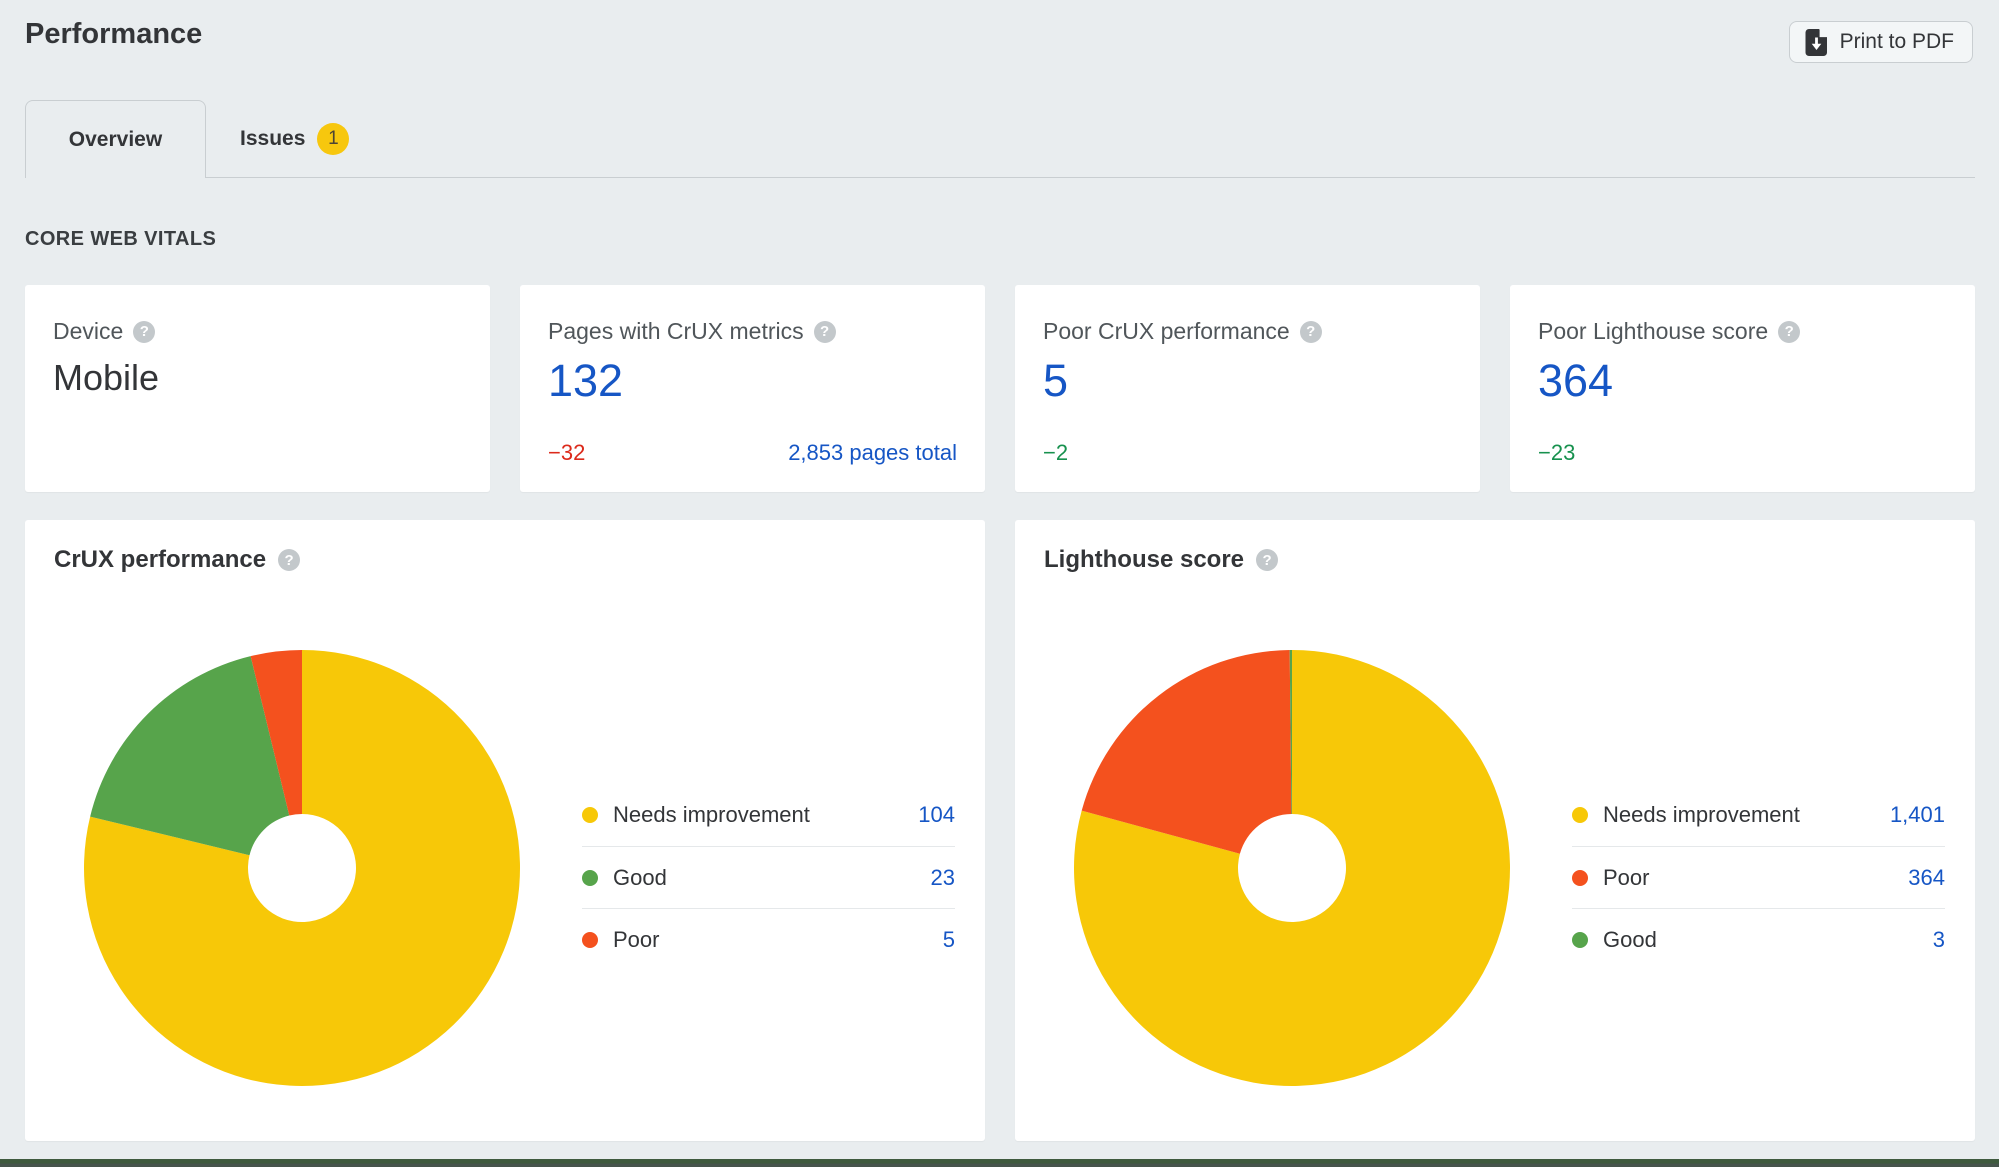 The width and height of the screenshot is (1999, 1167). I want to click on pages-with-crux-value: 132, so click(752, 381).